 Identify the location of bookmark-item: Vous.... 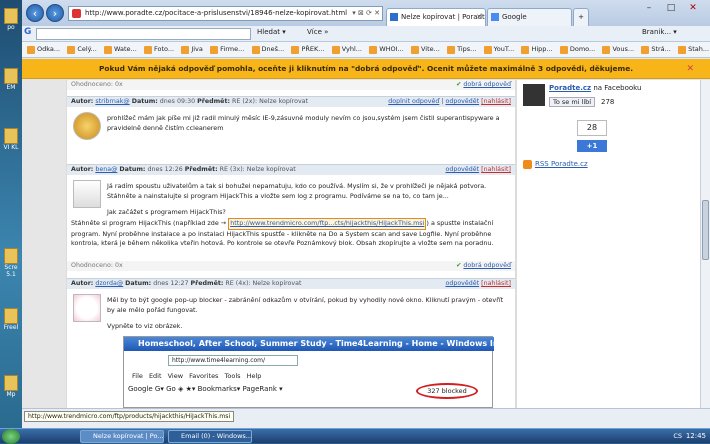
(617, 49).